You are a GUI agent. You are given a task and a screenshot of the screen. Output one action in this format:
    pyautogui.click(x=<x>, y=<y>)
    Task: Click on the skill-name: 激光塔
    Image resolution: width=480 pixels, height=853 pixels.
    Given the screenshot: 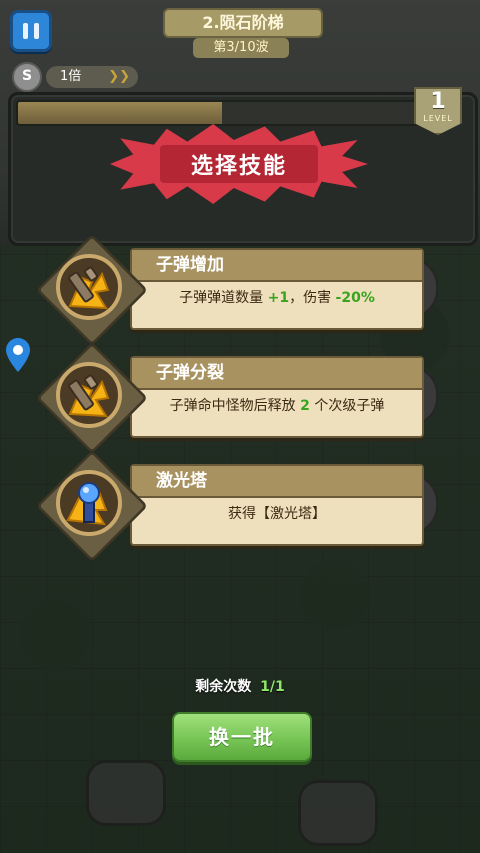 What is the action you would take?
    pyautogui.click(x=181, y=481)
    